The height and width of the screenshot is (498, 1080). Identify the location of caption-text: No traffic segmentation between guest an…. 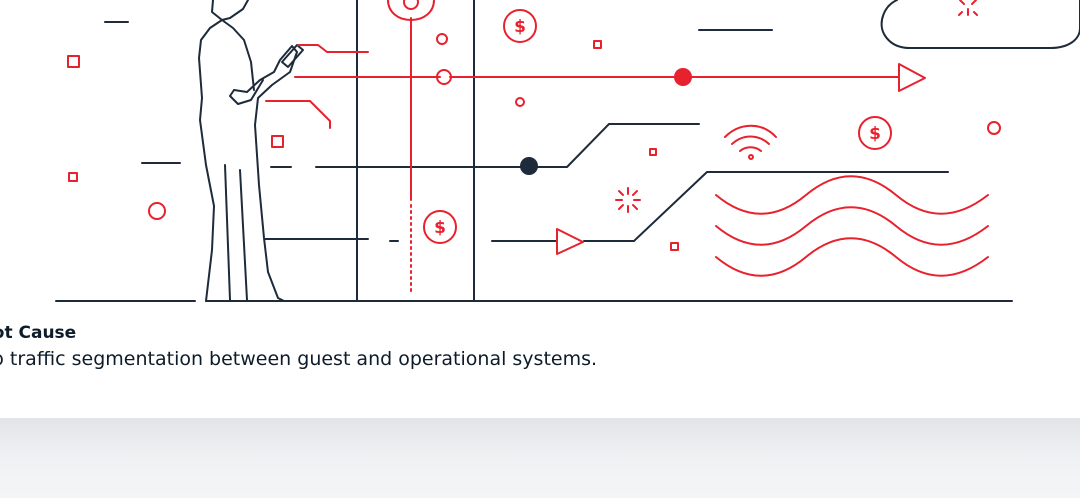
(299, 359).